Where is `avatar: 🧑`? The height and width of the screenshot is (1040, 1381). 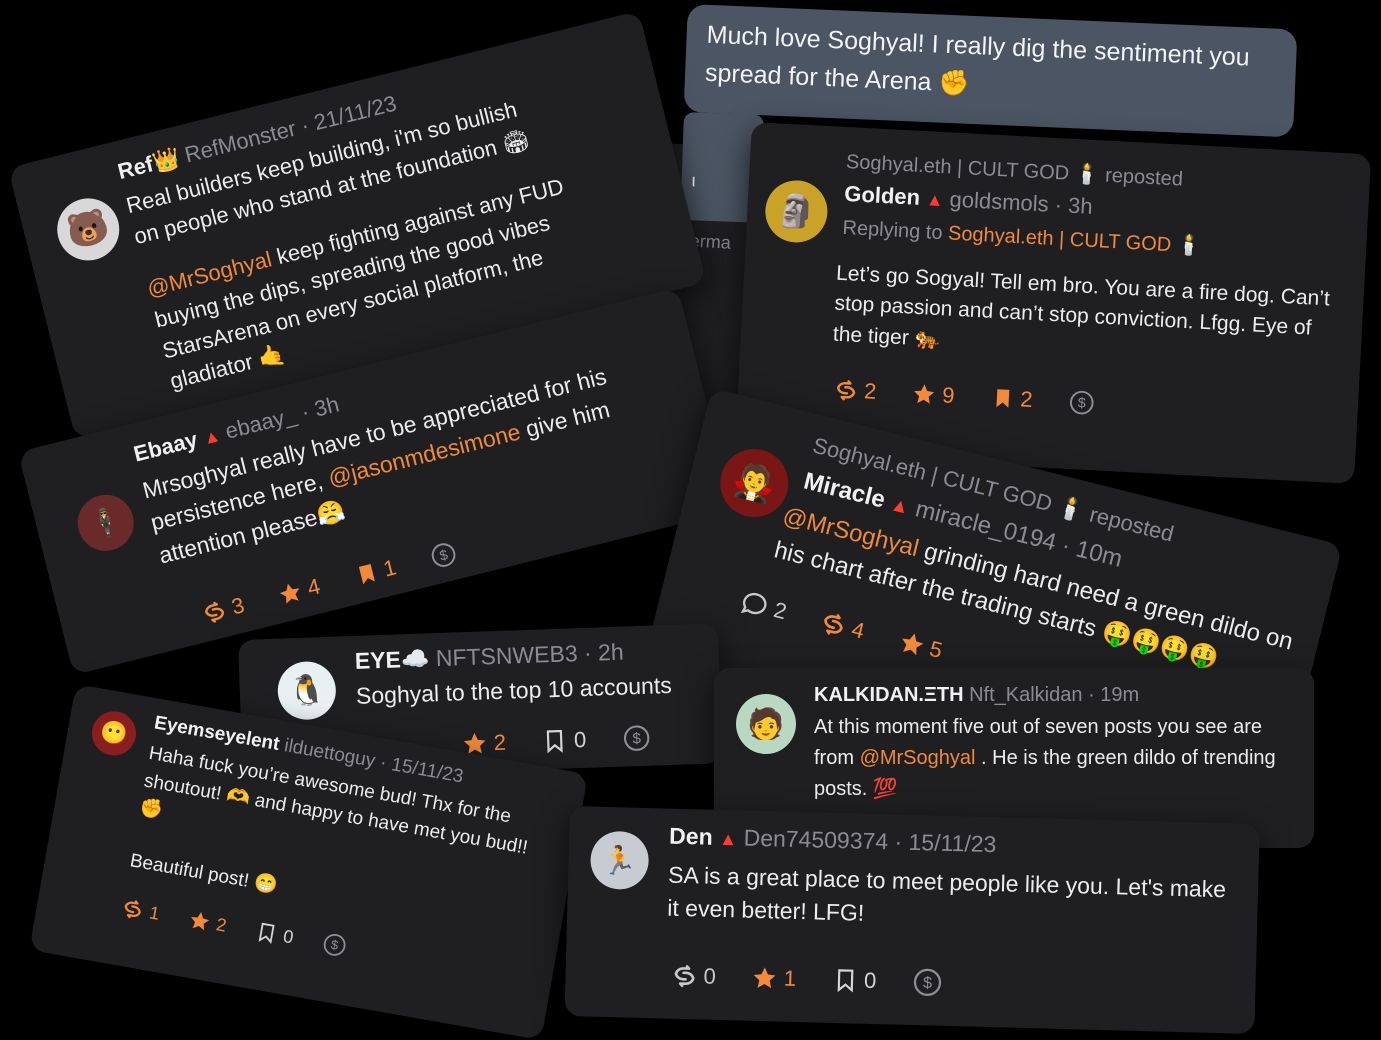
avatar: 🧑 is located at coordinates (766, 724).